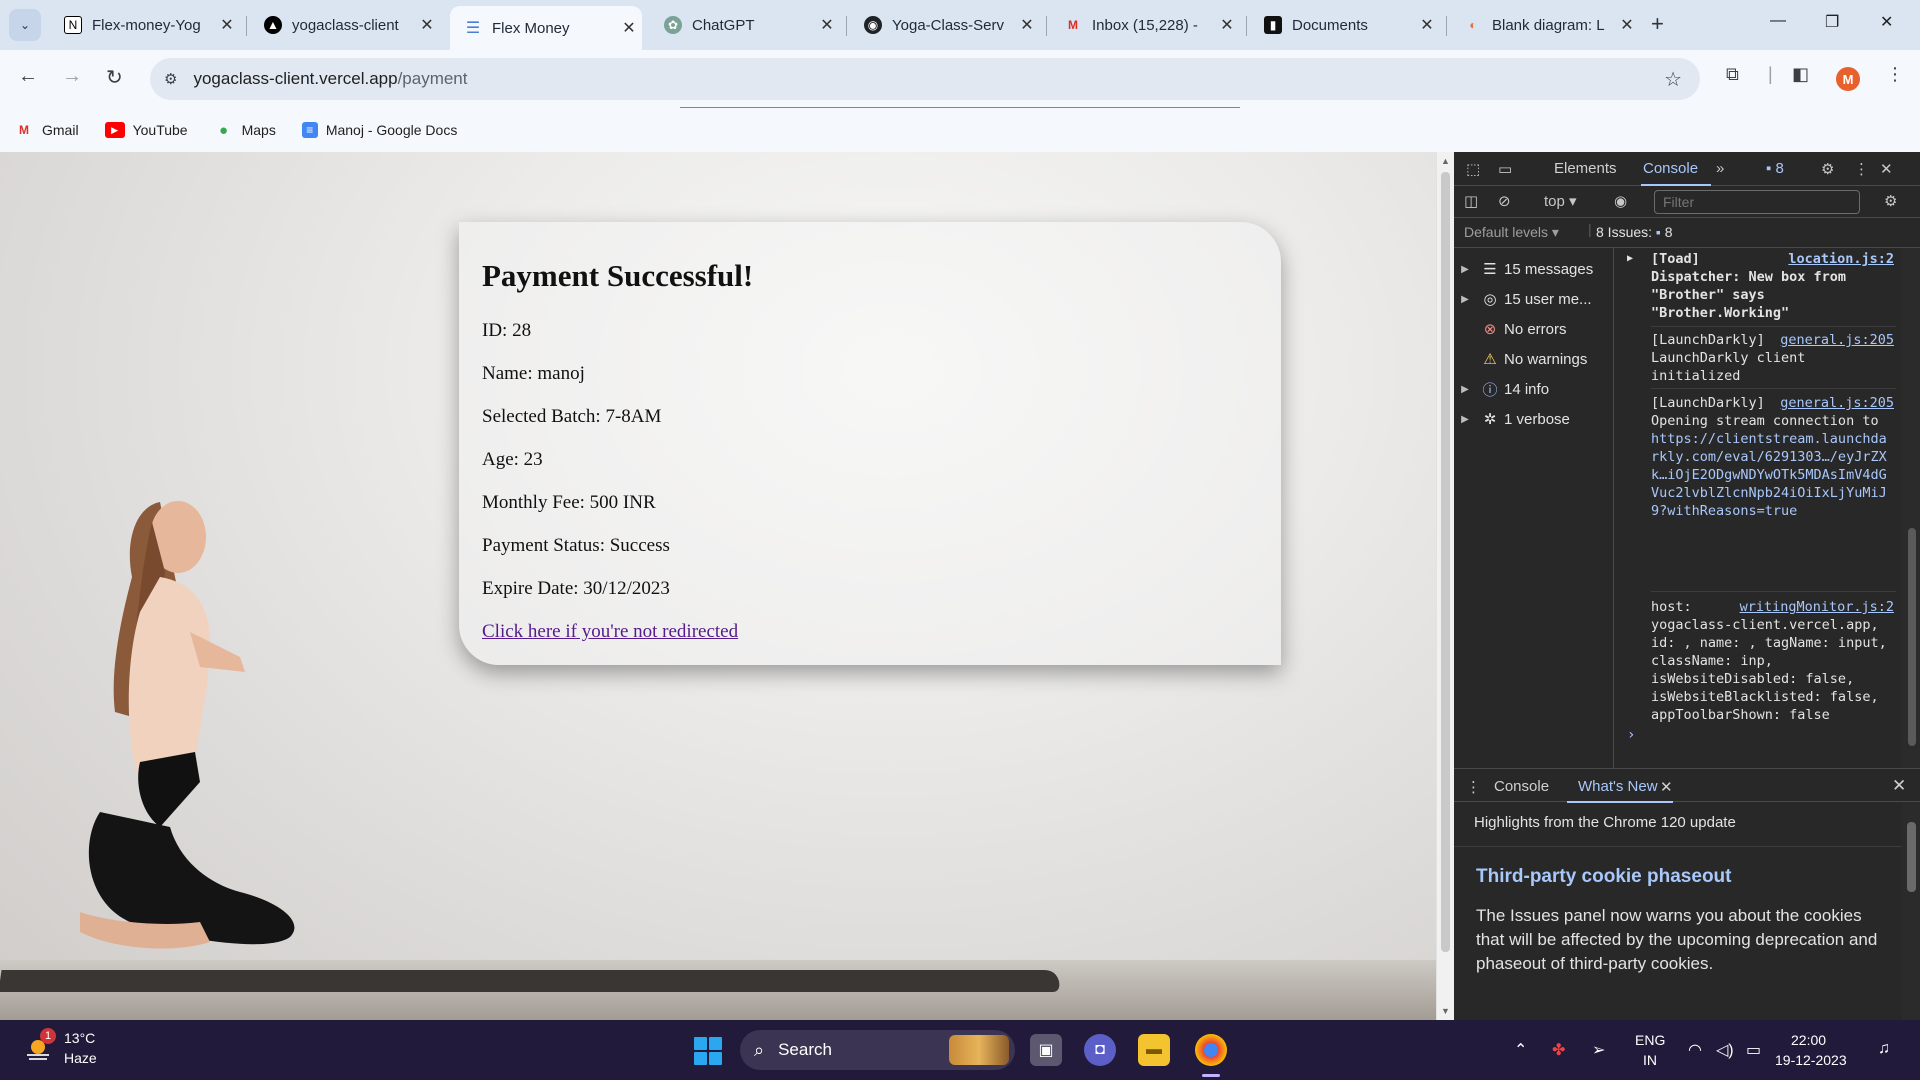  What do you see at coordinates (1757, 202) in the screenshot?
I see `console-filter-input` at bounding box center [1757, 202].